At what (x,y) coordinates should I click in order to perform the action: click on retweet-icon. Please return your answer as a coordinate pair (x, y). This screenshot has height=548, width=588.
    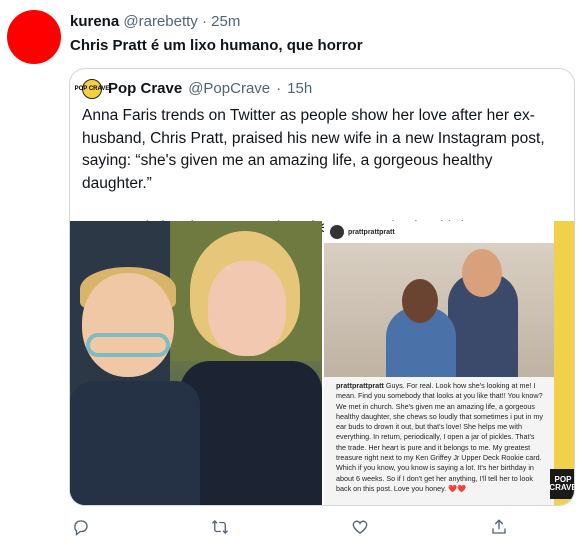
    Looking at the image, I should click on (220, 527).